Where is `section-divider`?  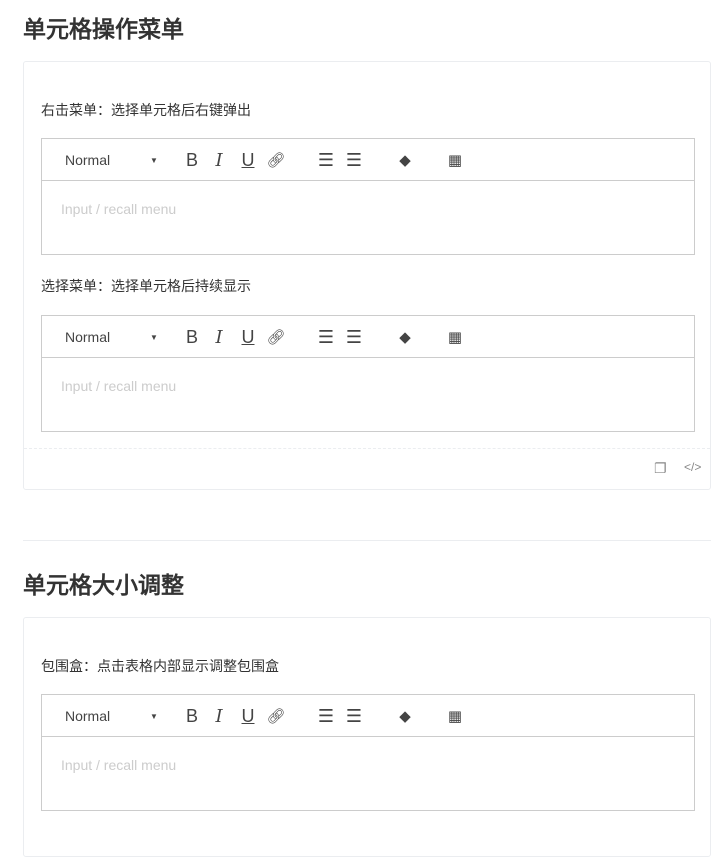 section-divider is located at coordinates (367, 540).